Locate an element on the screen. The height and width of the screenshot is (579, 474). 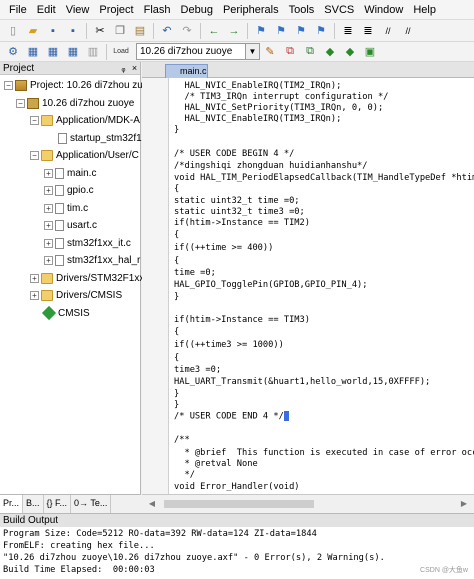
load-icon: Load is located at coordinates (121, 52).